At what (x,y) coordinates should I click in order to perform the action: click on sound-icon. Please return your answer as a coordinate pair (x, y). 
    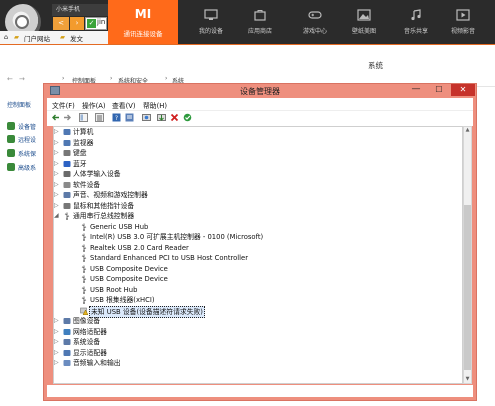
    Looking at the image, I should click on (67, 194).